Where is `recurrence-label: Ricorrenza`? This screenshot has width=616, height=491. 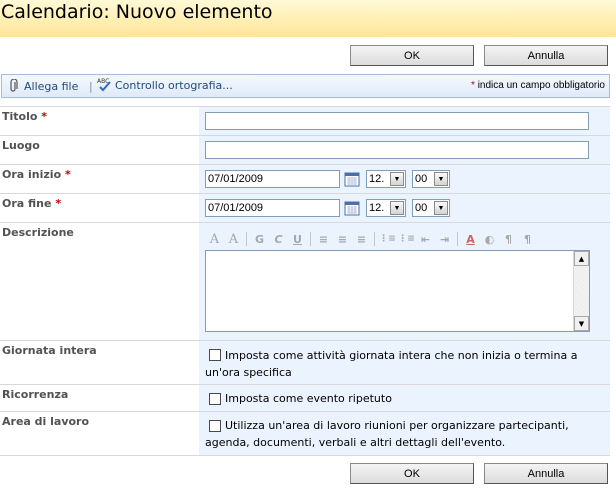
recurrence-label: Ricorrenza is located at coordinates (35, 394).